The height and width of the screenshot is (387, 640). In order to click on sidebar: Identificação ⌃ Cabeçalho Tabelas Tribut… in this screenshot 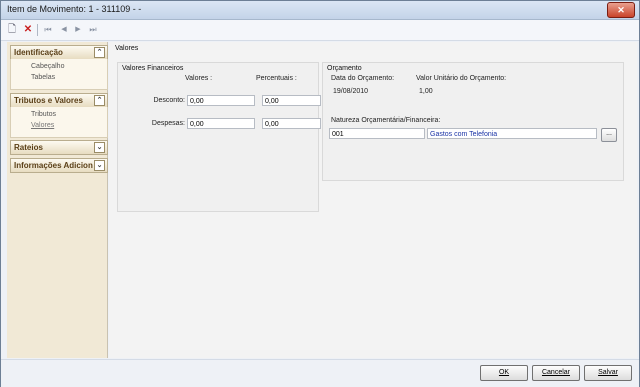, I will do `click(57, 200)`.